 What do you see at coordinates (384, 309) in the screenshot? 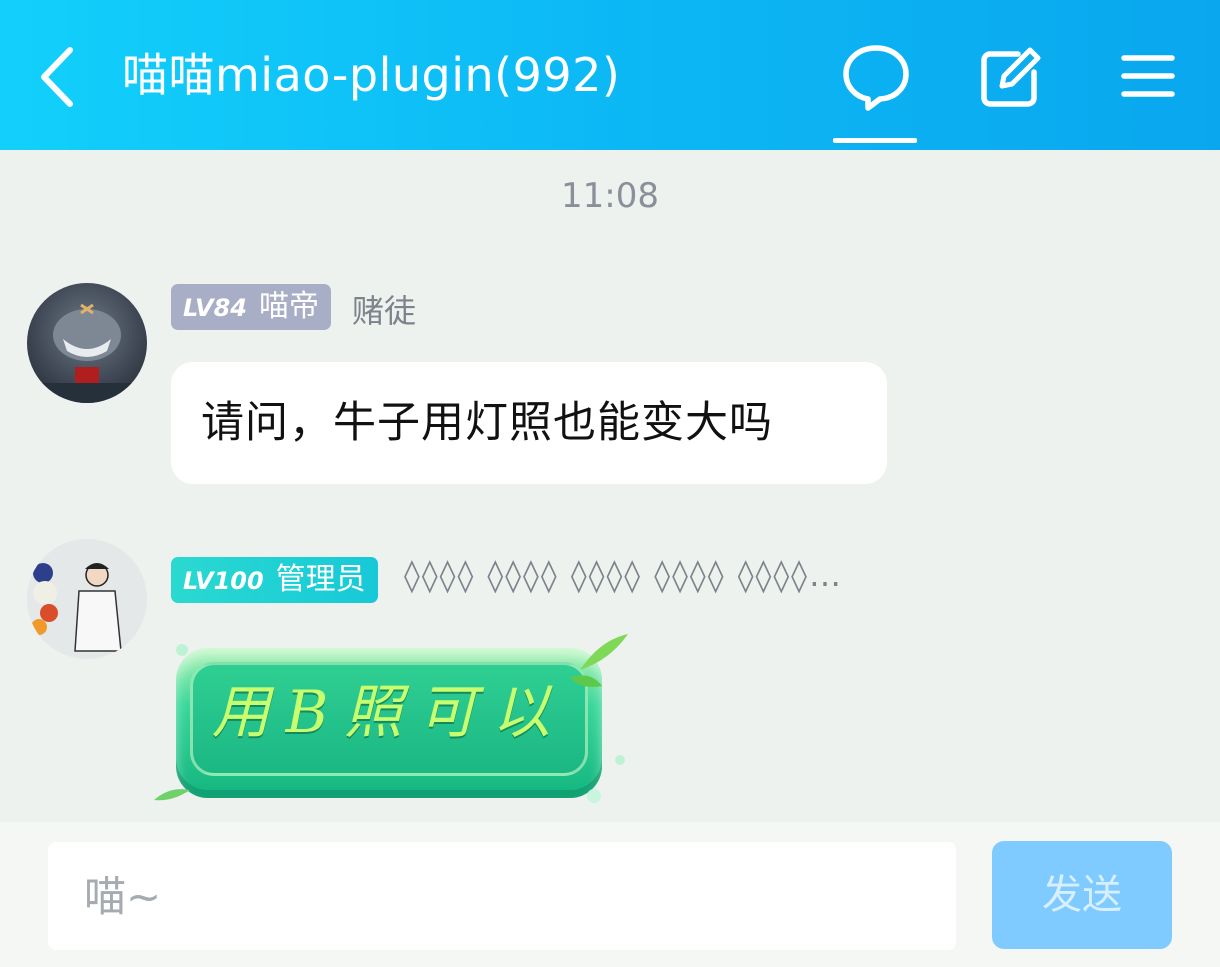
I see `sender-nickname: 赌徒` at bounding box center [384, 309].